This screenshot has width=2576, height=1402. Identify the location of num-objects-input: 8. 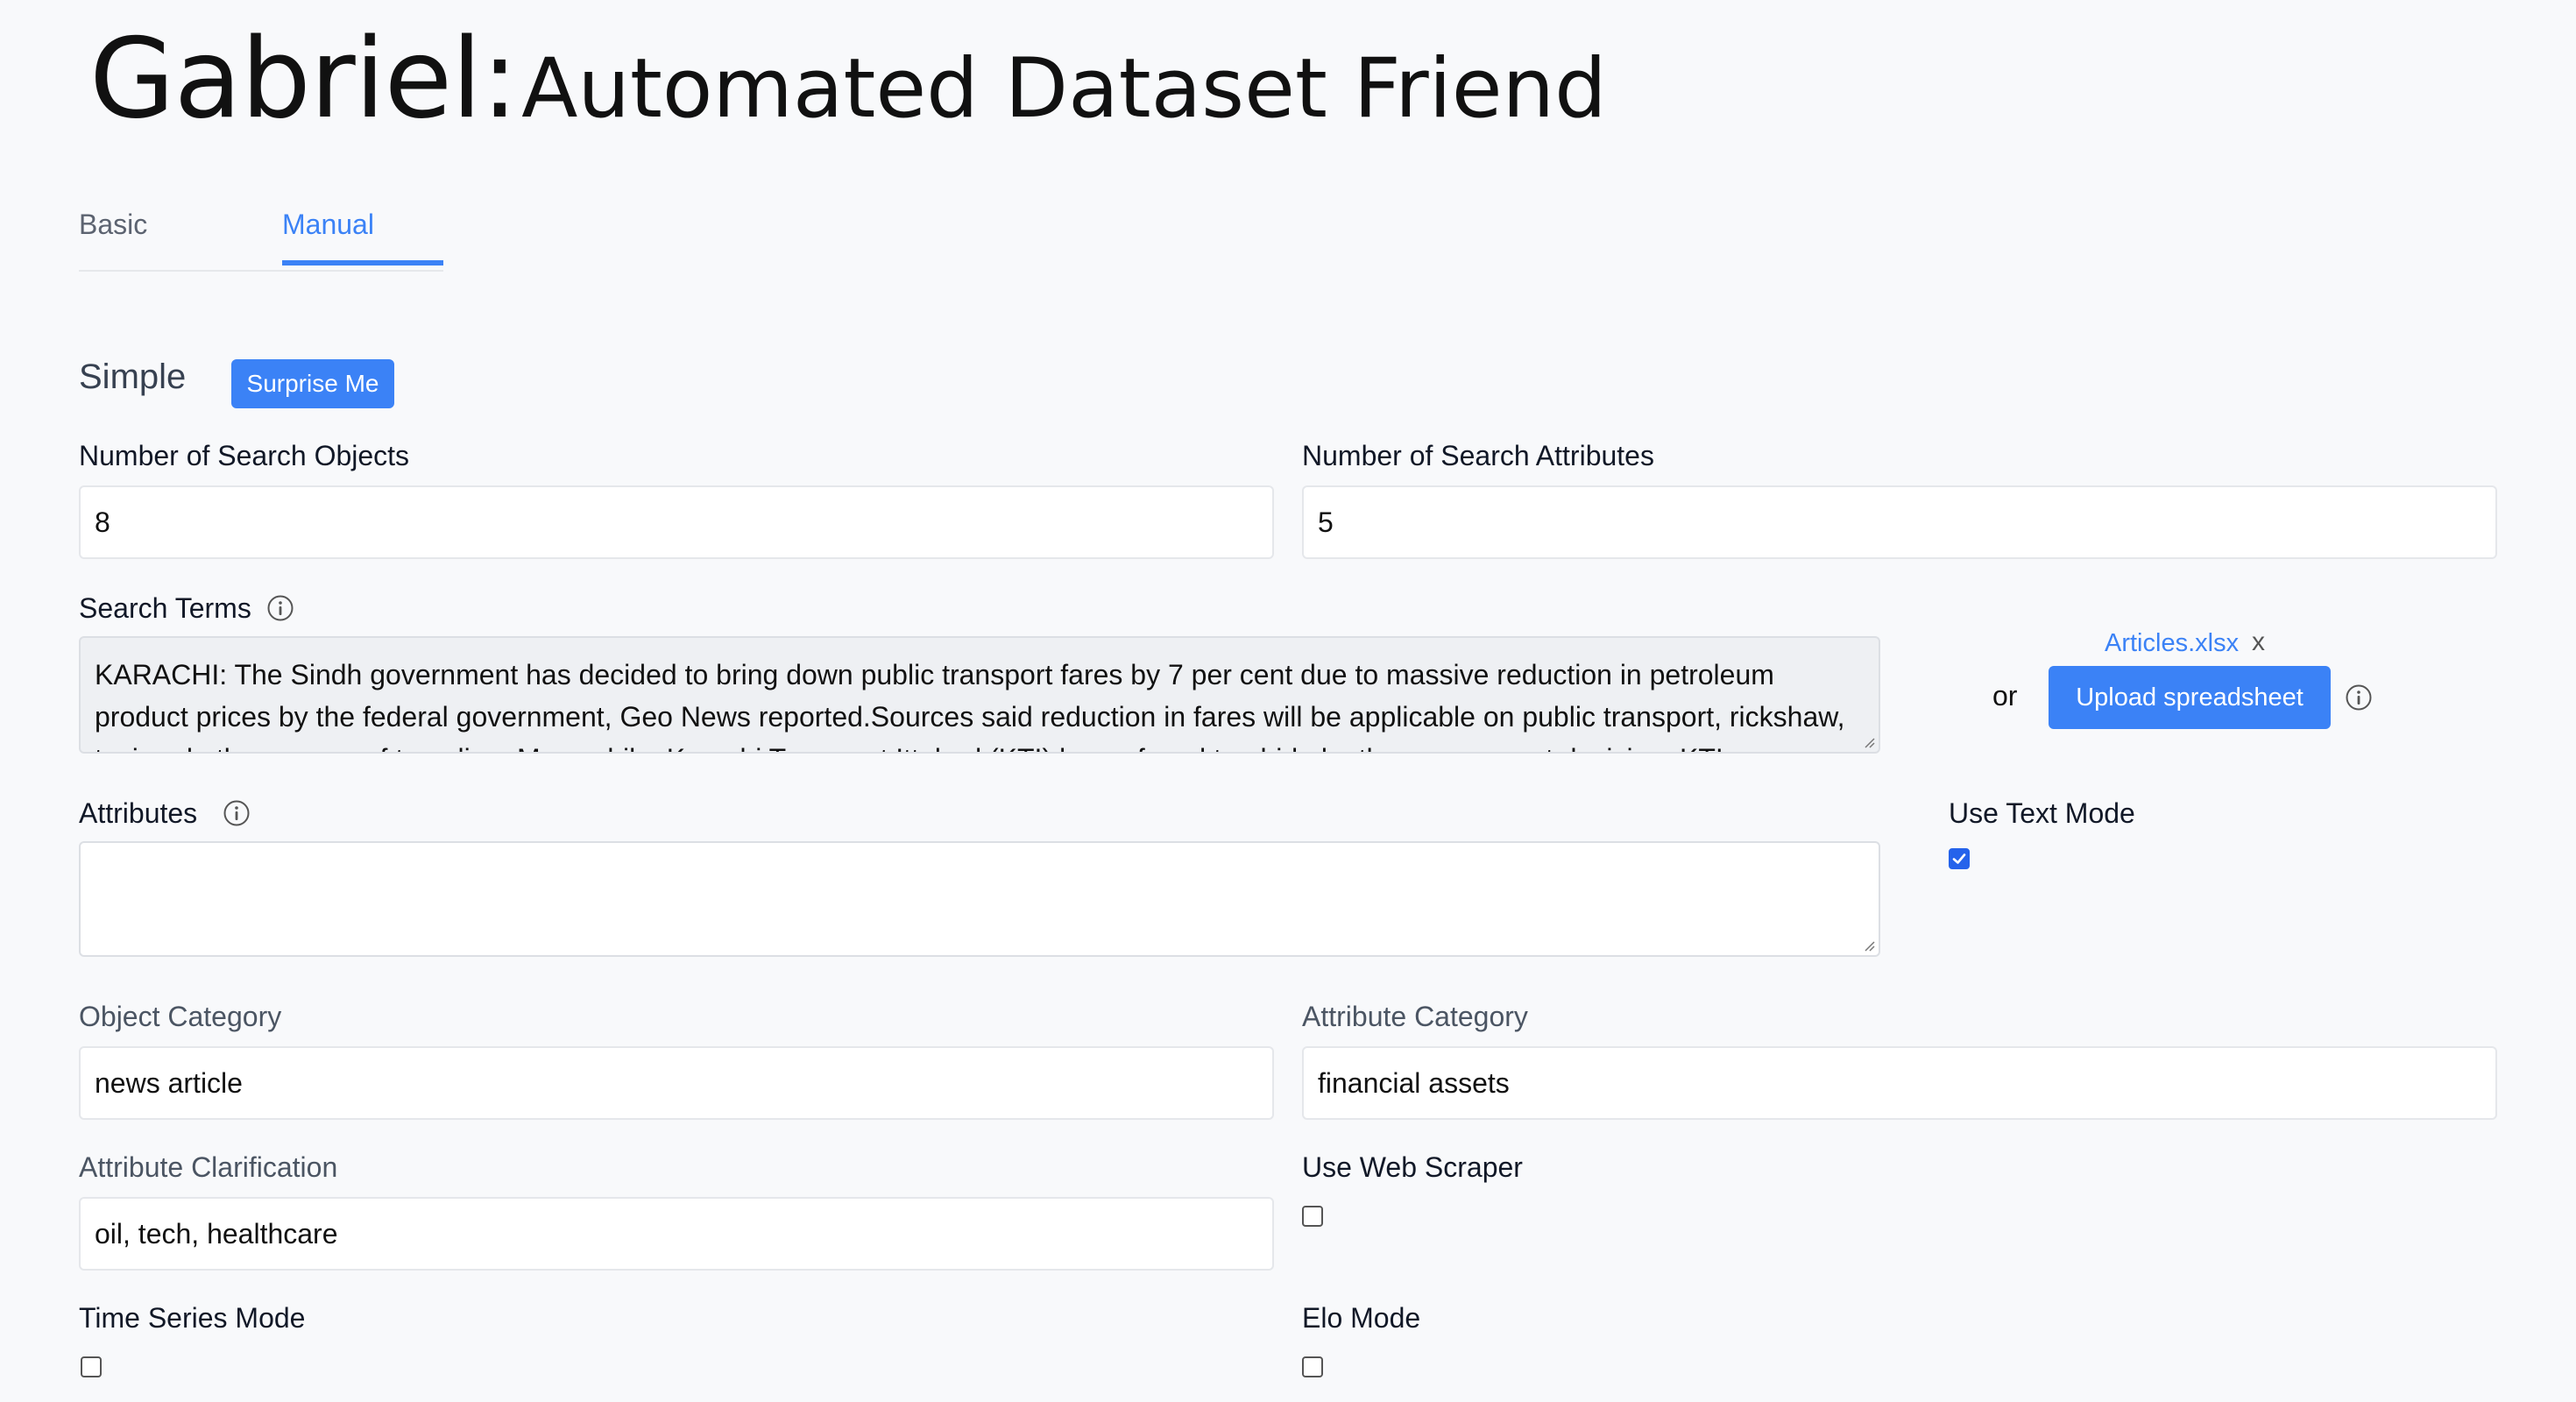
(676, 522).